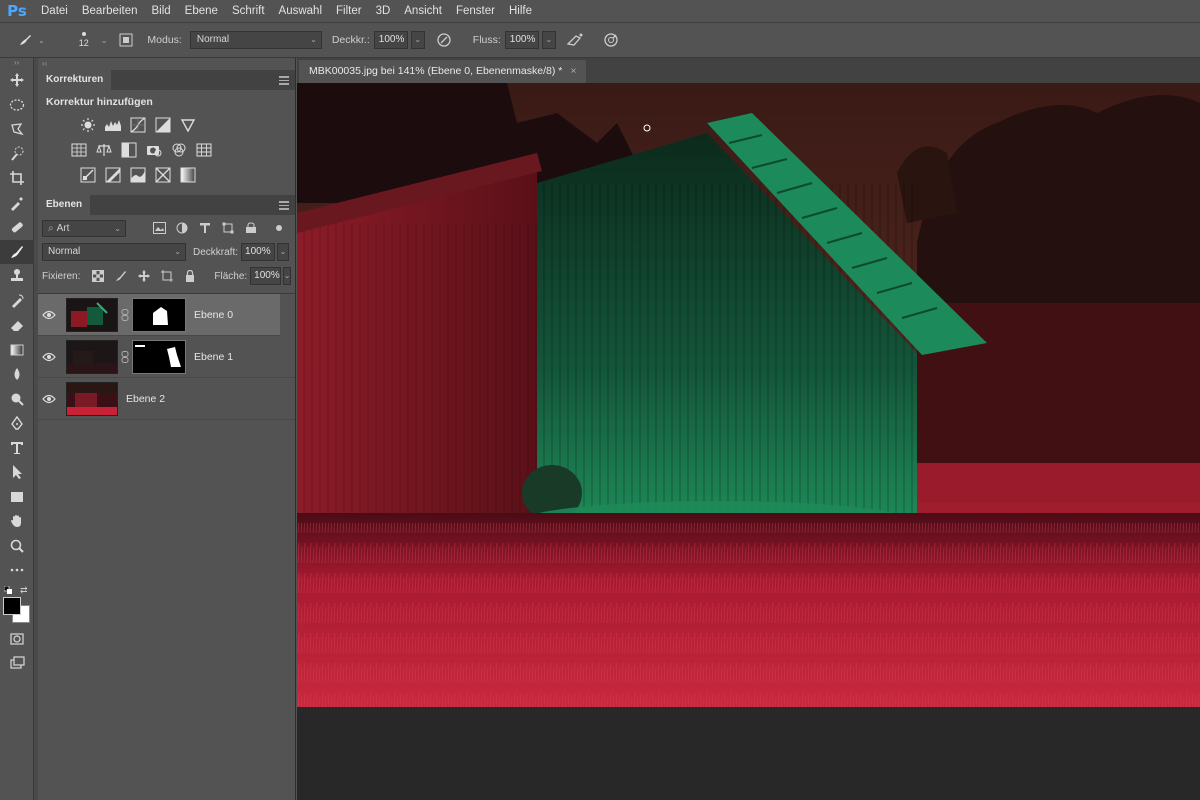  Describe the element at coordinates (103, 149) in the screenshot. I see `color-balance-icon` at that location.